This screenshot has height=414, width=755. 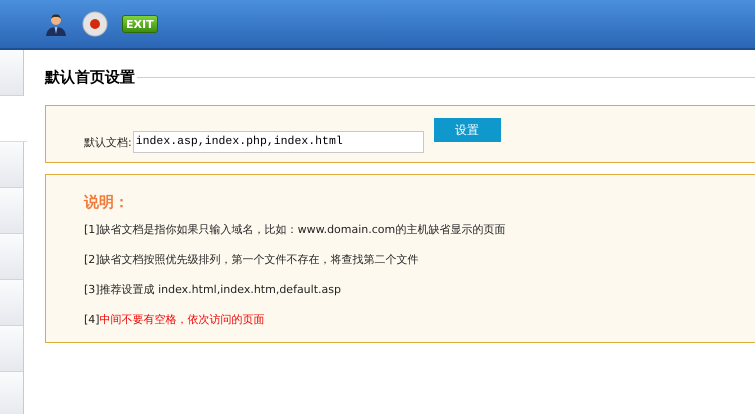 What do you see at coordinates (175, 320) in the screenshot?
I see `note-text: [4]中间不要有空格，依次访问的页面` at bounding box center [175, 320].